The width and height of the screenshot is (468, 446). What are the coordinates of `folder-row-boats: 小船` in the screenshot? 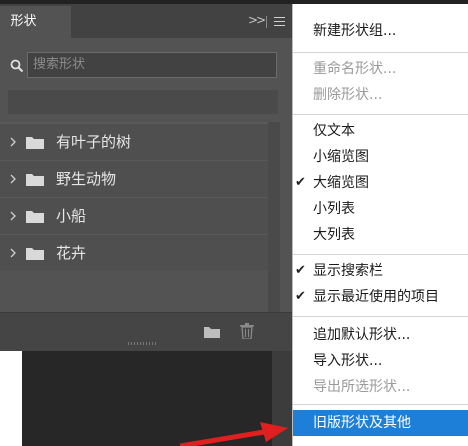 It's located at (134, 216).